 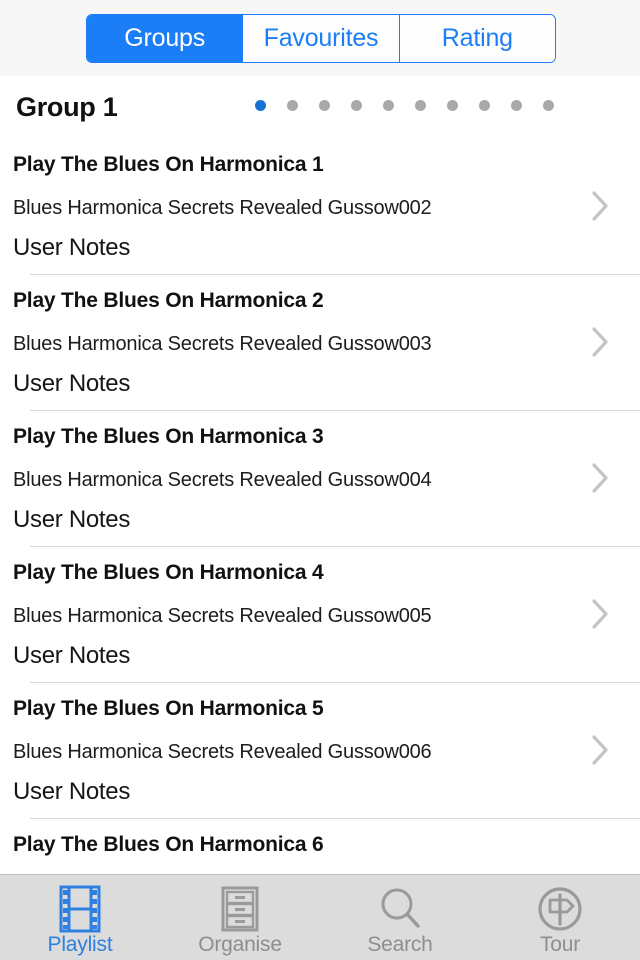 I want to click on magnifier-icon, so click(x=400, y=909).